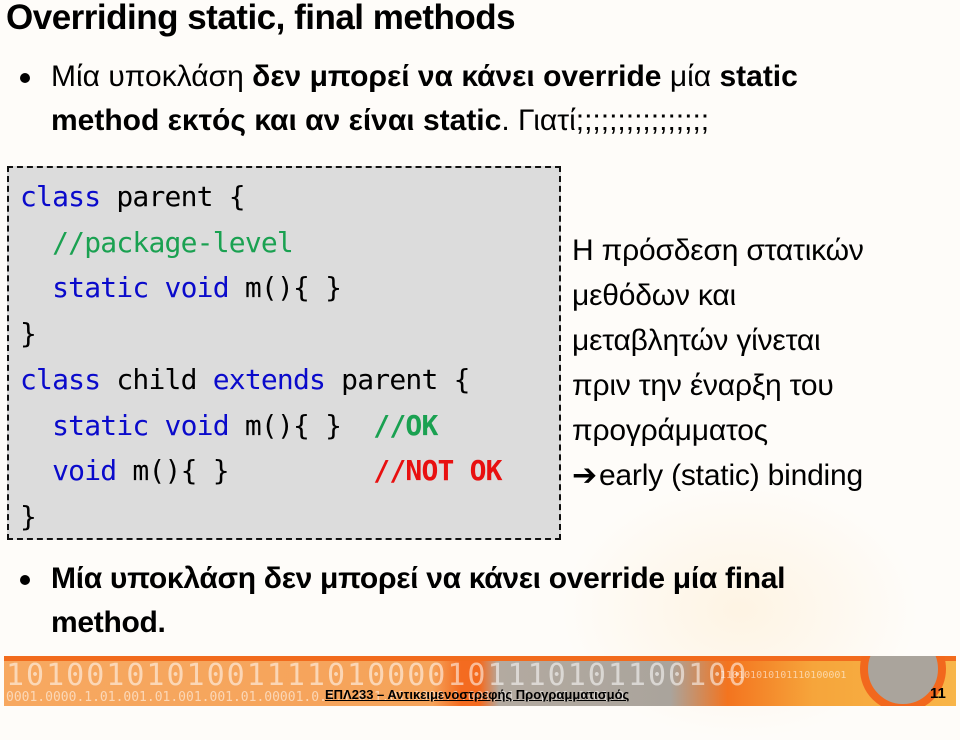 The image size is (960, 740). Describe the element at coordinates (461, 76) in the screenshot. I see `text-run: δεν μπορεί να κάνει override` at that location.